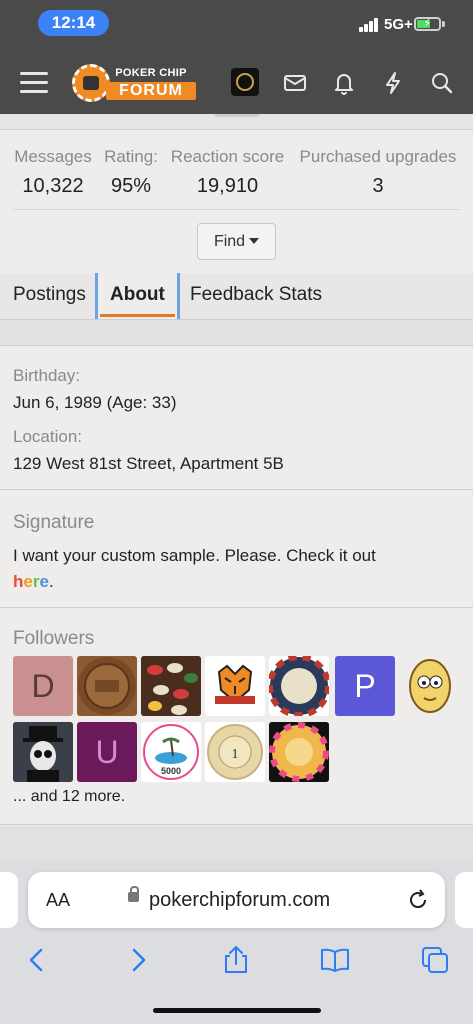  Describe the element at coordinates (227, 186) in the screenshot. I see `stat-value: 19,910` at that location.